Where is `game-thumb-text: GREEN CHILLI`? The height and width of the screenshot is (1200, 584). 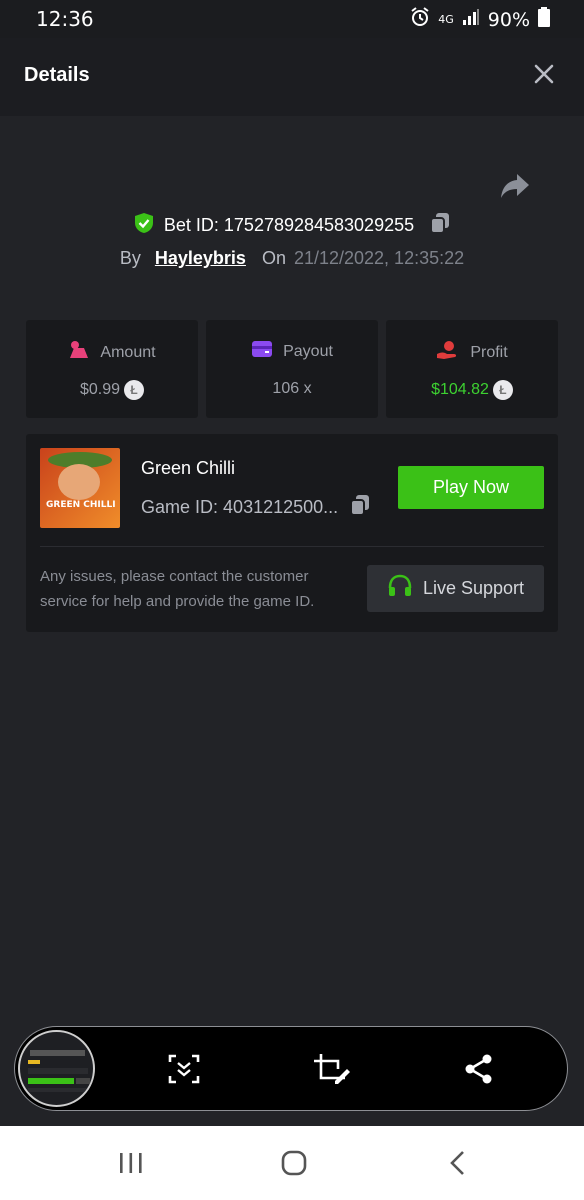
game-thumb-text: GREEN CHILLI is located at coordinates (81, 505).